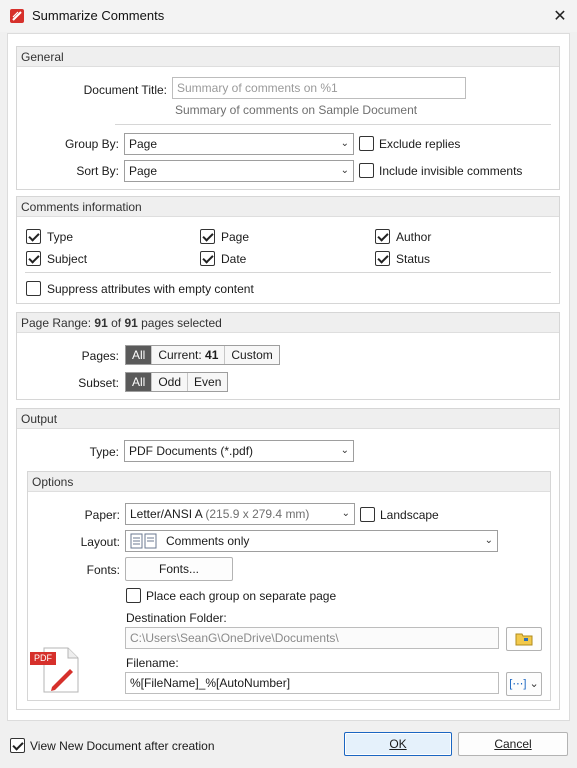  I want to click on app-logo-icon, so click(17, 16).